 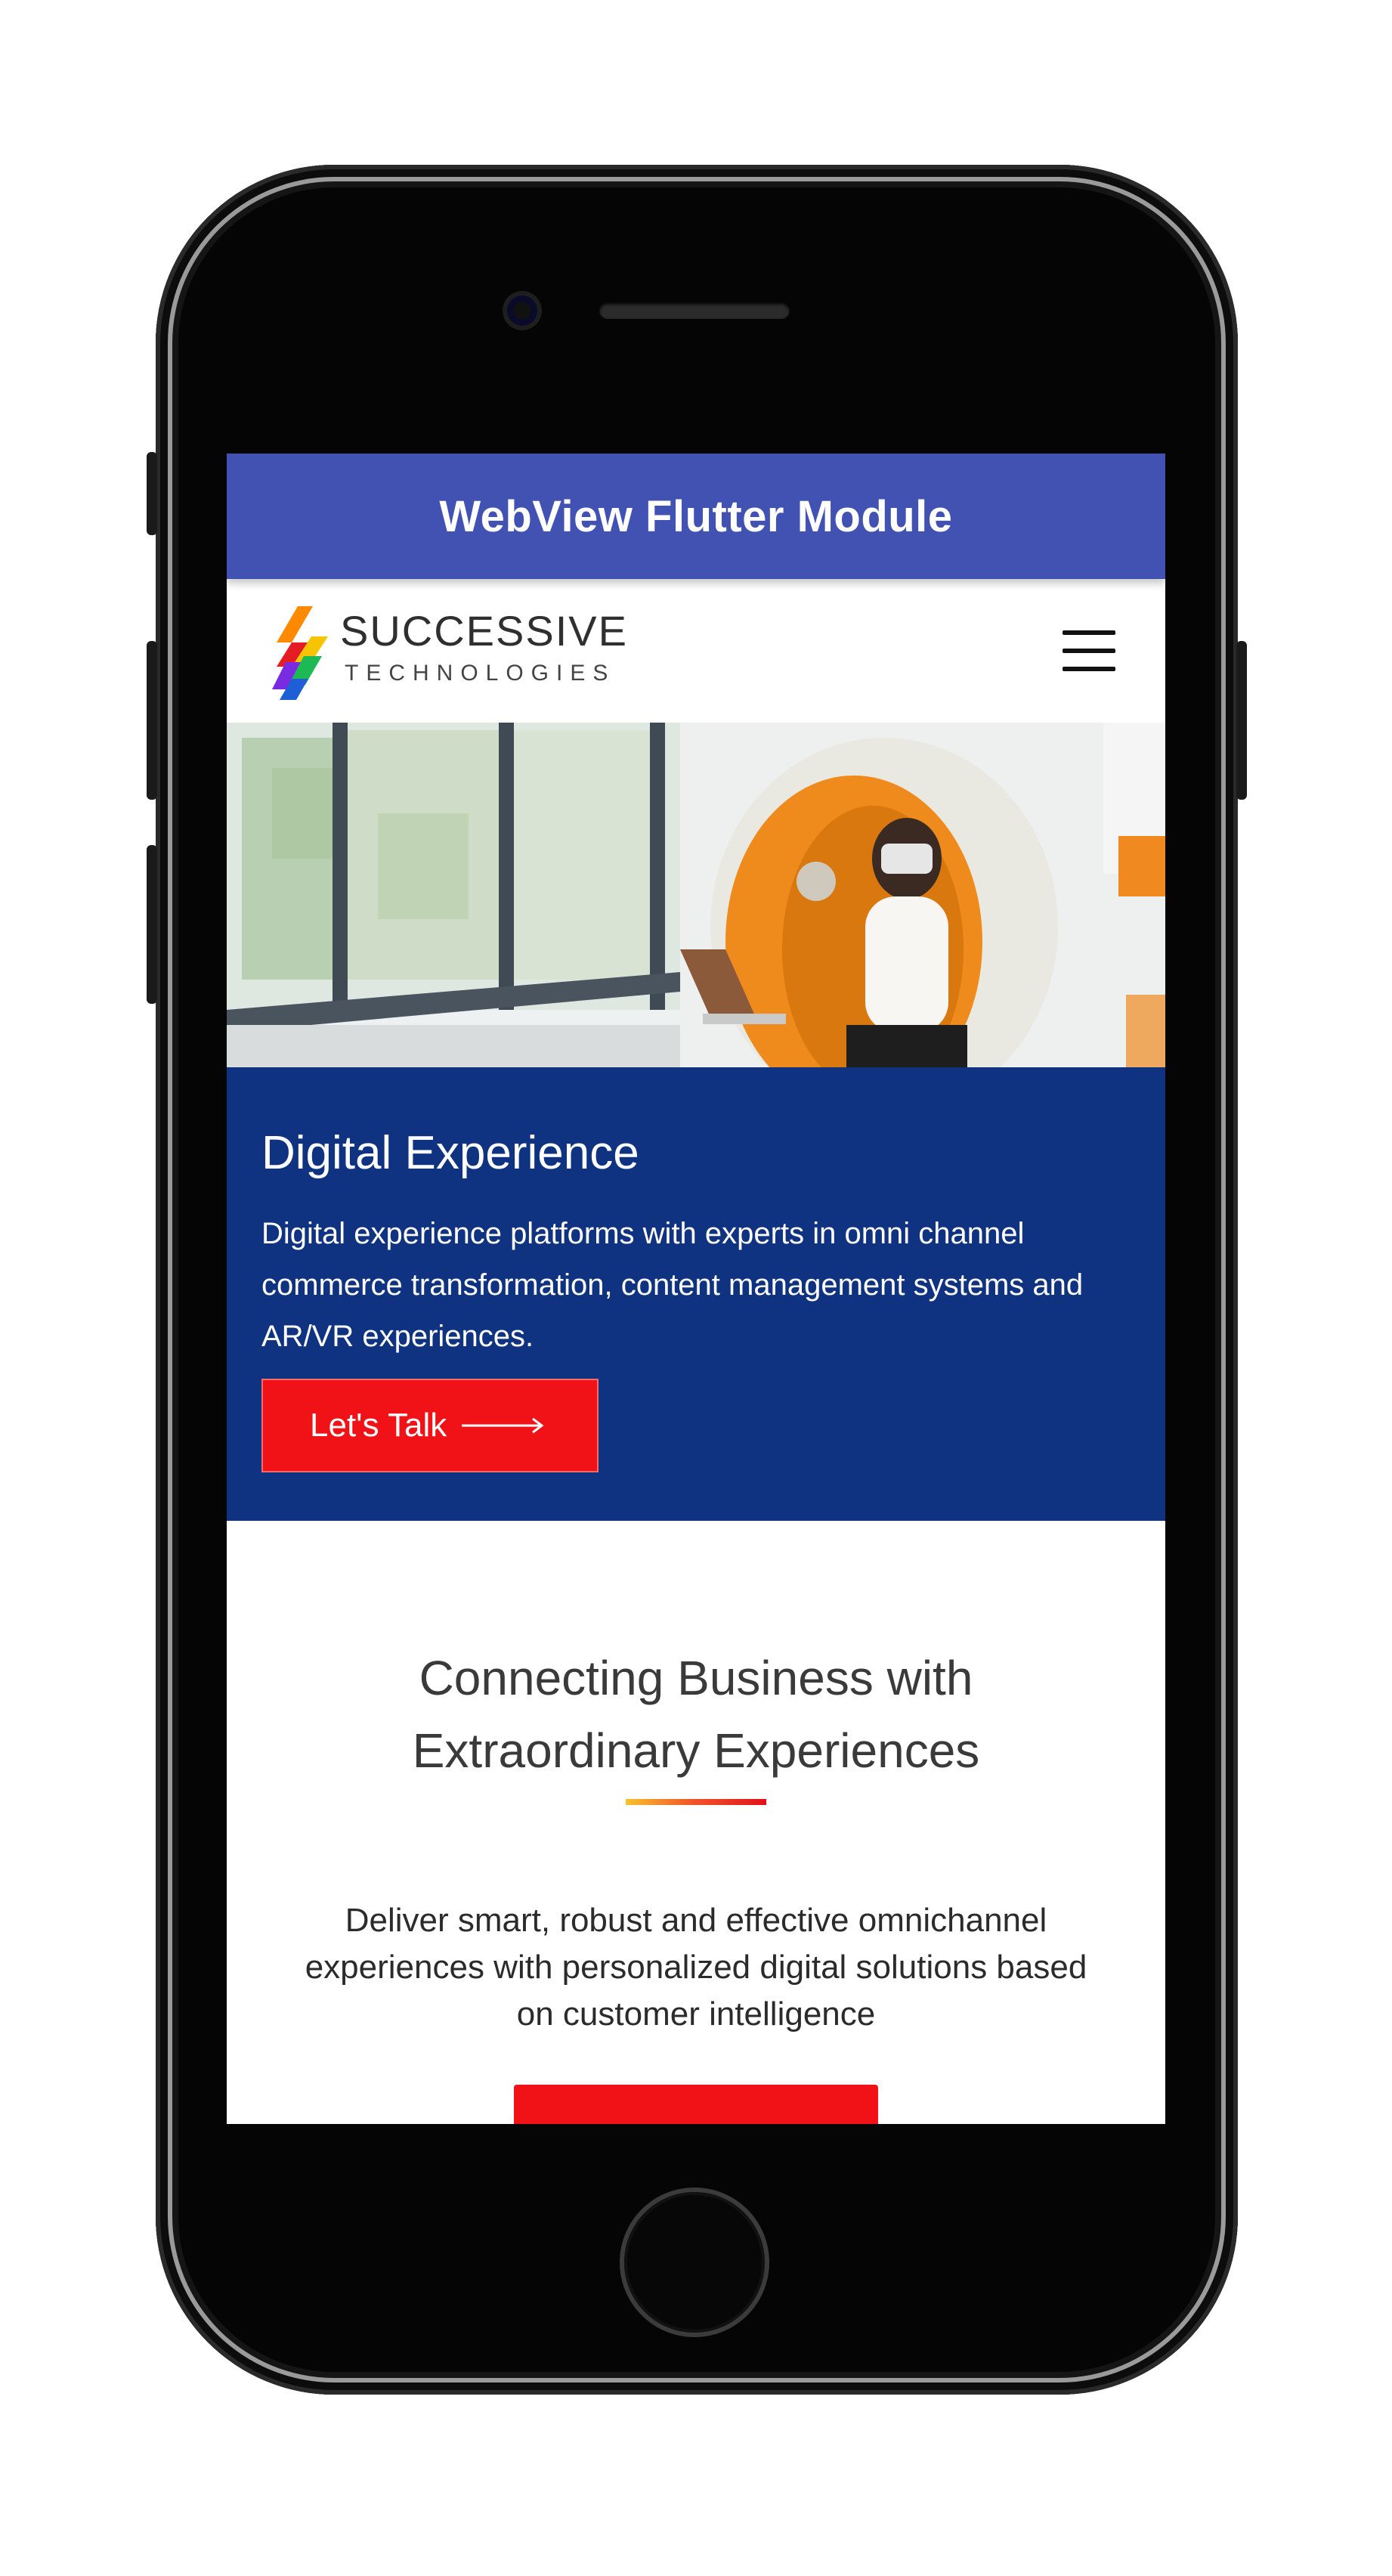 I want to click on lets-talk-label: Let's Talk, so click(x=378, y=1425).